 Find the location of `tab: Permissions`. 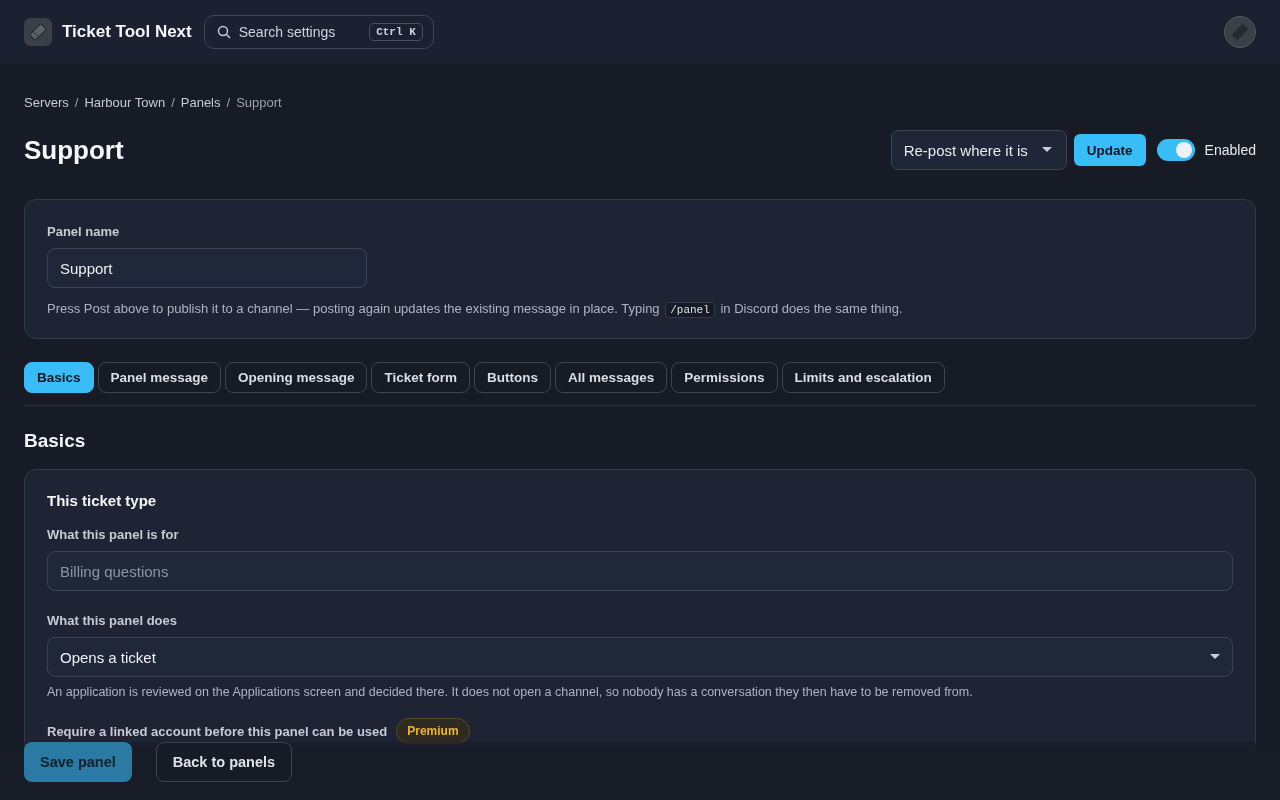

tab: Permissions is located at coordinates (724, 377).